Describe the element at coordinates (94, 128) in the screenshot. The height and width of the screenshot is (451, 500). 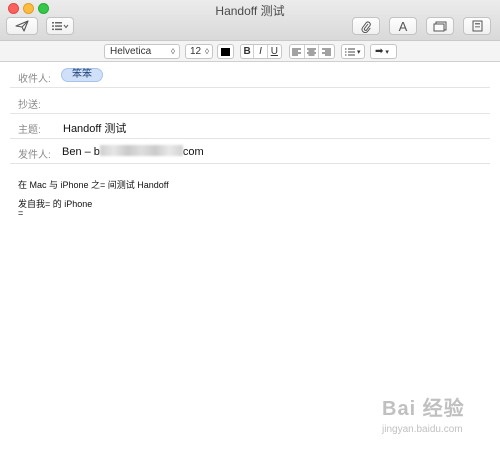
I see `subject-input: Handoff 测试` at that location.